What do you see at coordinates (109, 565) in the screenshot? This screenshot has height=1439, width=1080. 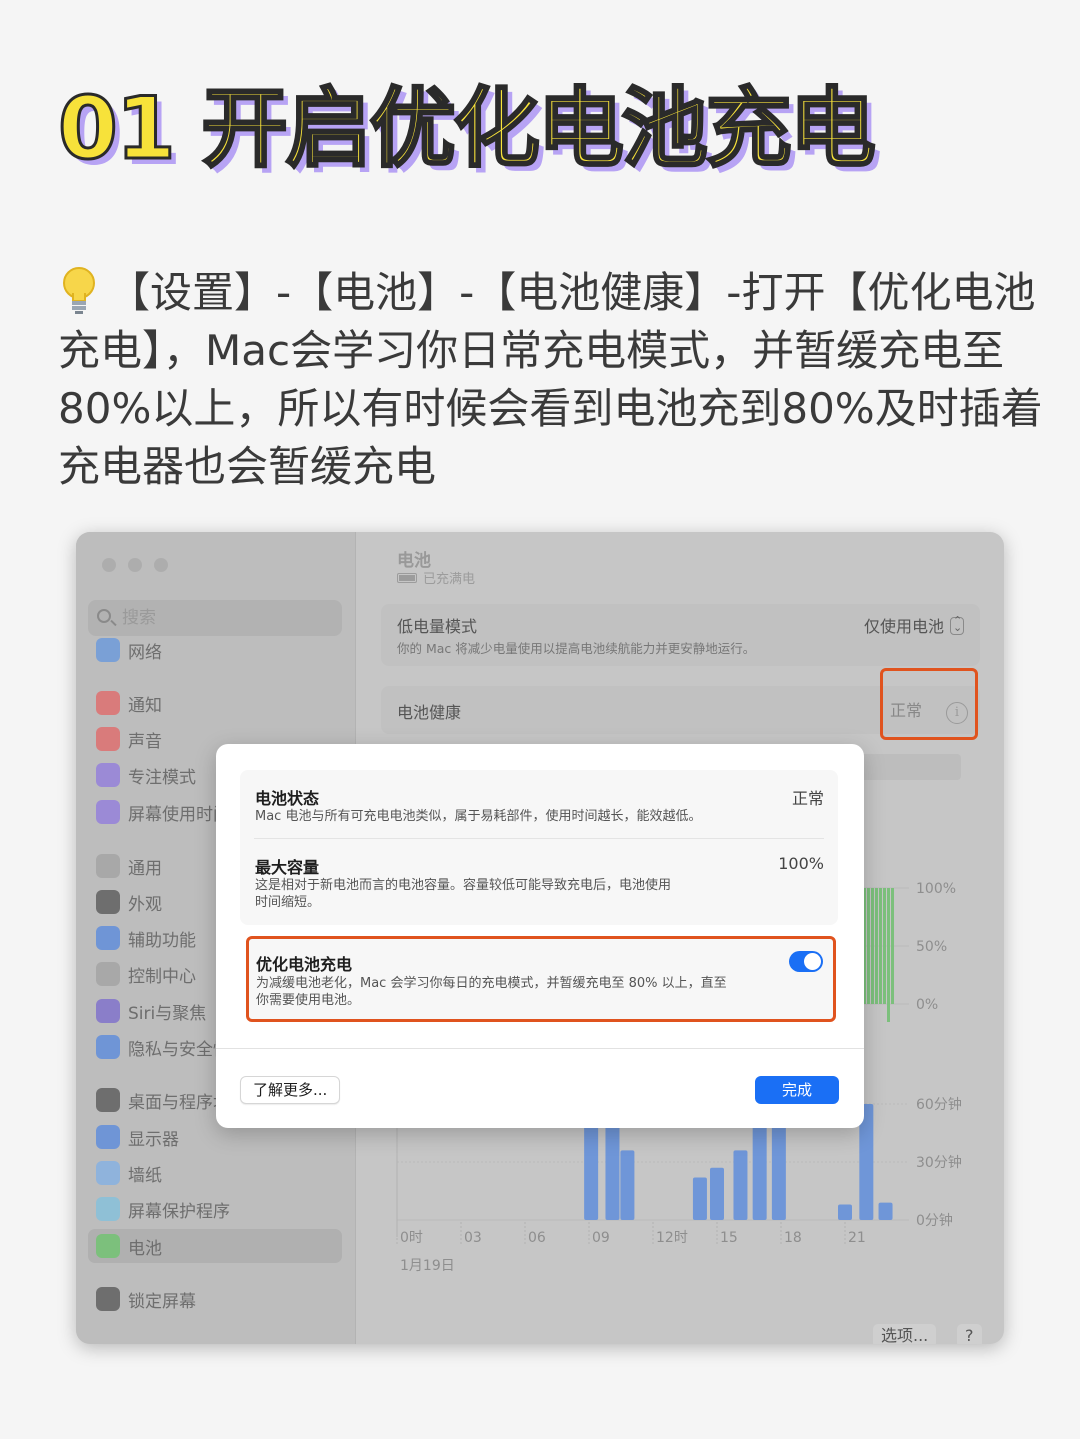 I see `close-window-button` at bounding box center [109, 565].